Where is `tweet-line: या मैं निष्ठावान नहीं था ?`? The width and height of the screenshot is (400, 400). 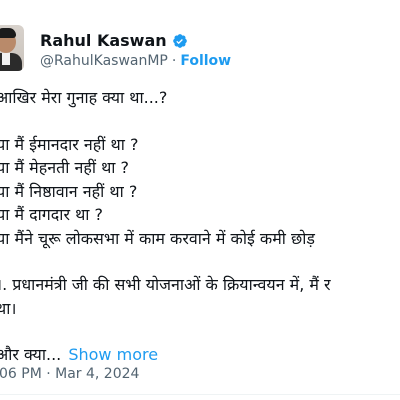 tweet-line: या मैं निष्ठावान नहीं था ? is located at coordinates (69, 191).